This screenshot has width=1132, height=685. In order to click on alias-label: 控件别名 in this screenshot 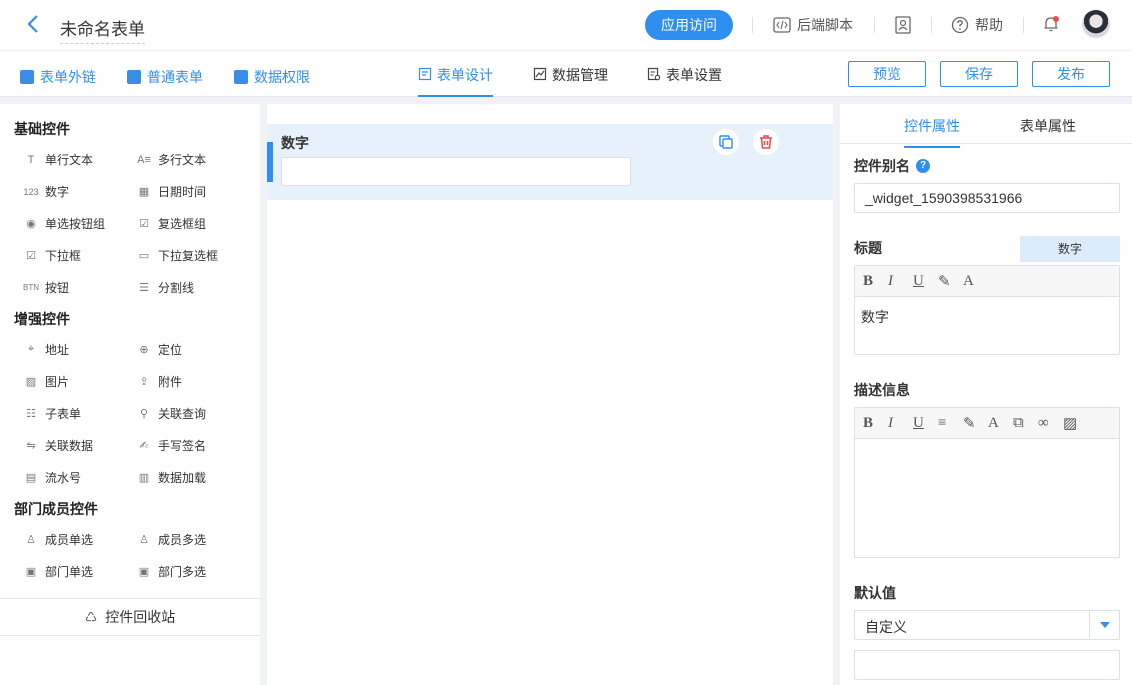, I will do `click(882, 166)`.